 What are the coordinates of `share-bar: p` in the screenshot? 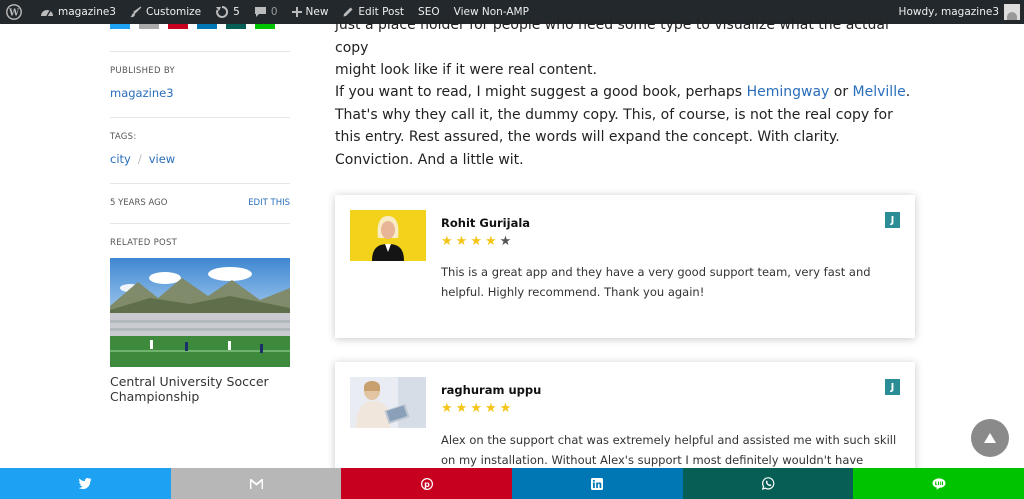 It's located at (512, 483).